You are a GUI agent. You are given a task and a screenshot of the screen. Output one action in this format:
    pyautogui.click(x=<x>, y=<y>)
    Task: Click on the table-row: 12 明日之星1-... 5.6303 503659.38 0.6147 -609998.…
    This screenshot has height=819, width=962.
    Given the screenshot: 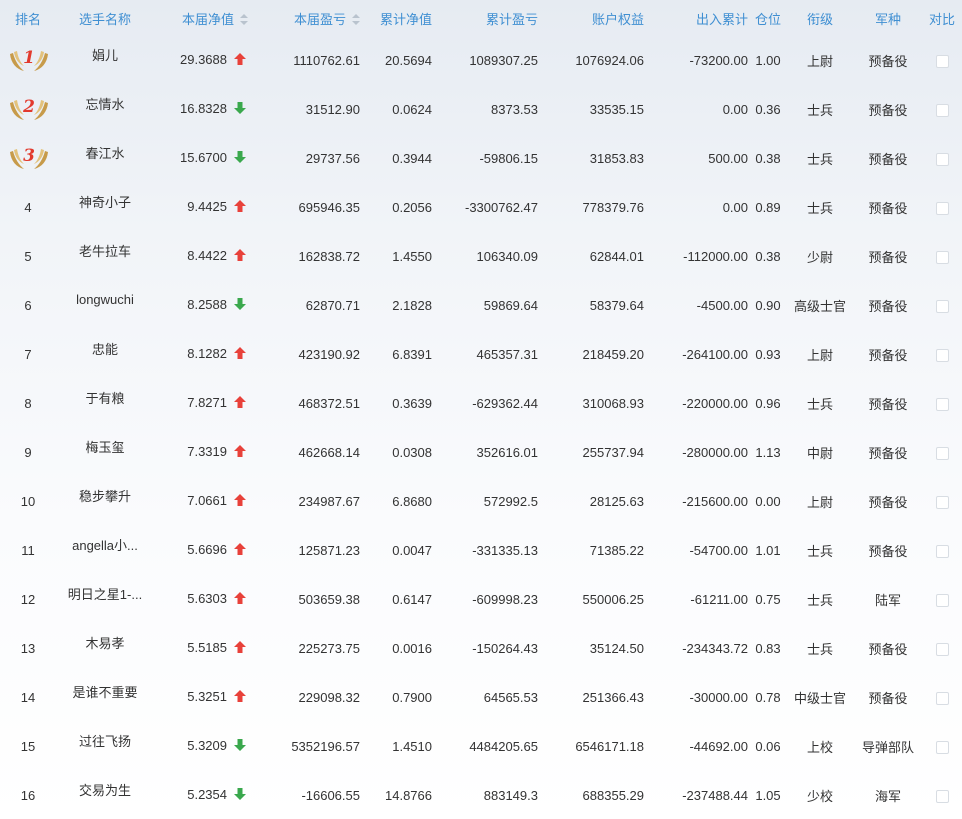 What is the action you would take?
    pyautogui.click(x=481, y=599)
    